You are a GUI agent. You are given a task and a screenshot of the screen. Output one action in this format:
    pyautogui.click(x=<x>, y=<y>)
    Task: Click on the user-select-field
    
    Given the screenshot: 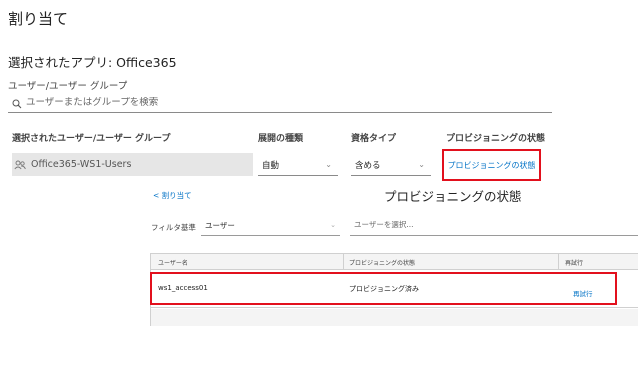 What is the action you would take?
    pyautogui.click(x=494, y=226)
    